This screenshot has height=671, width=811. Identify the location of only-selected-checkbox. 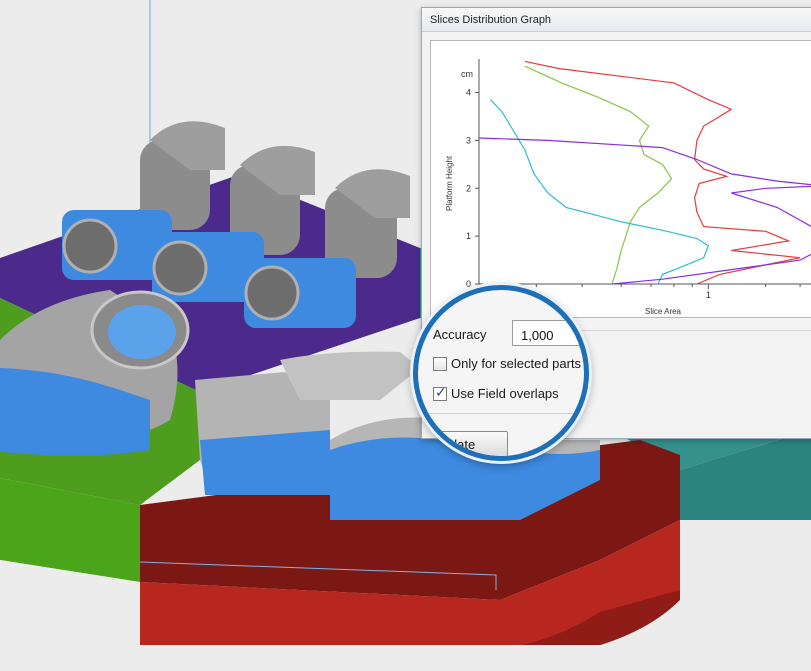
(440, 364).